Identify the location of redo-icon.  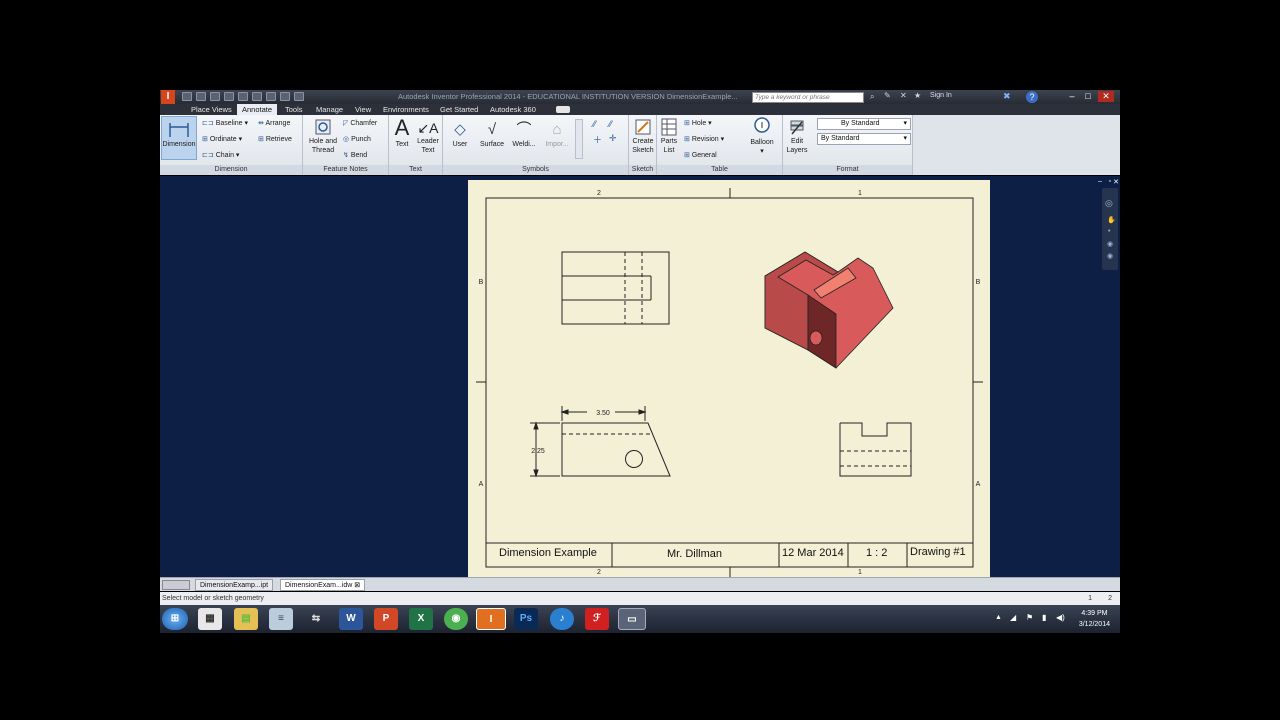
(243, 96).